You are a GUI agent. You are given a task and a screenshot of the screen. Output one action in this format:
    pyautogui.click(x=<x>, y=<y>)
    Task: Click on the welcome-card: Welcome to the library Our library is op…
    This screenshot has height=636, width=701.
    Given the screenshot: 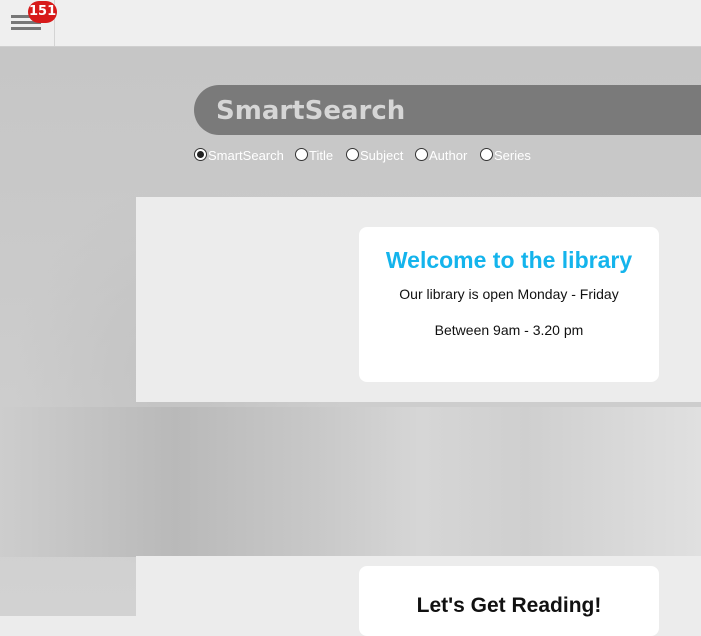 What is the action you would take?
    pyautogui.click(x=509, y=304)
    